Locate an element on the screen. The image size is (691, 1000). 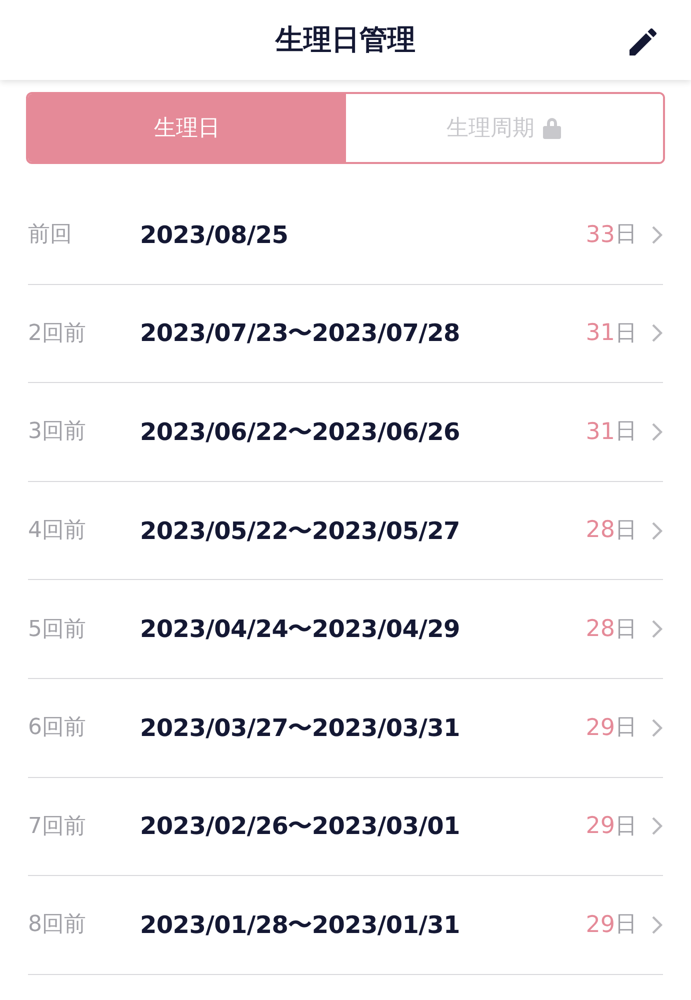
record-row: 6回前 2023/03/27〜2023/03/31 29 日 is located at coordinates (345, 728).